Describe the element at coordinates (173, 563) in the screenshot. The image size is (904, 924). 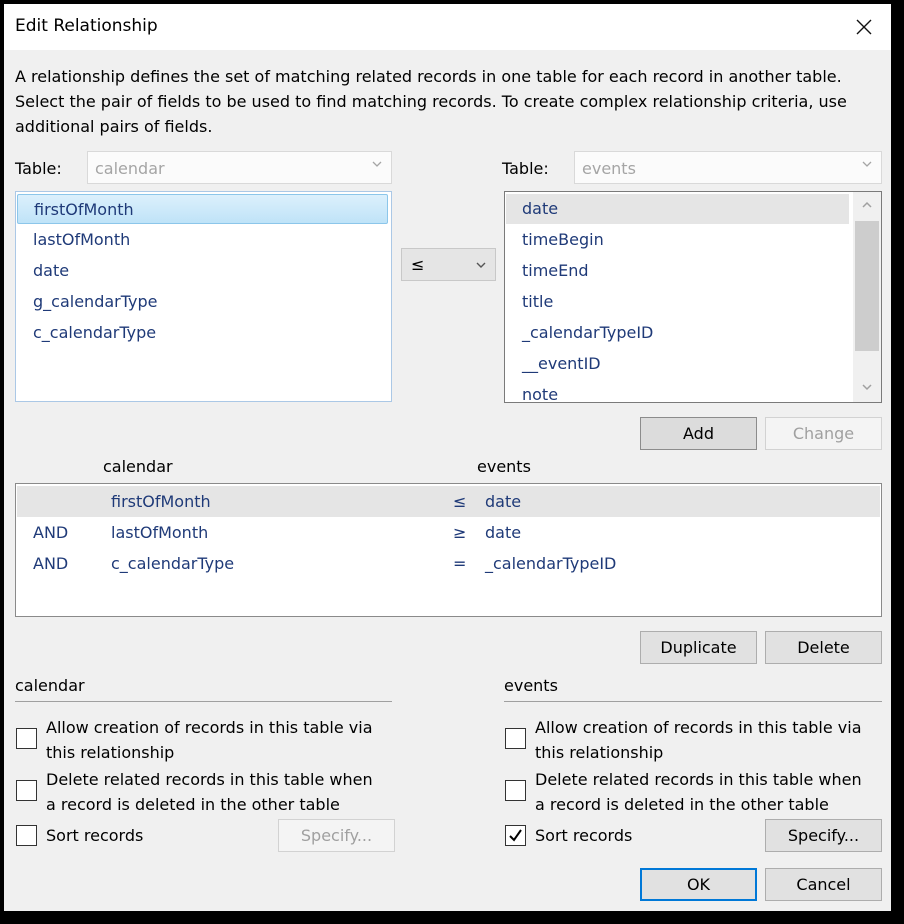
I see `criteria-left-field: c_calendarType` at that location.